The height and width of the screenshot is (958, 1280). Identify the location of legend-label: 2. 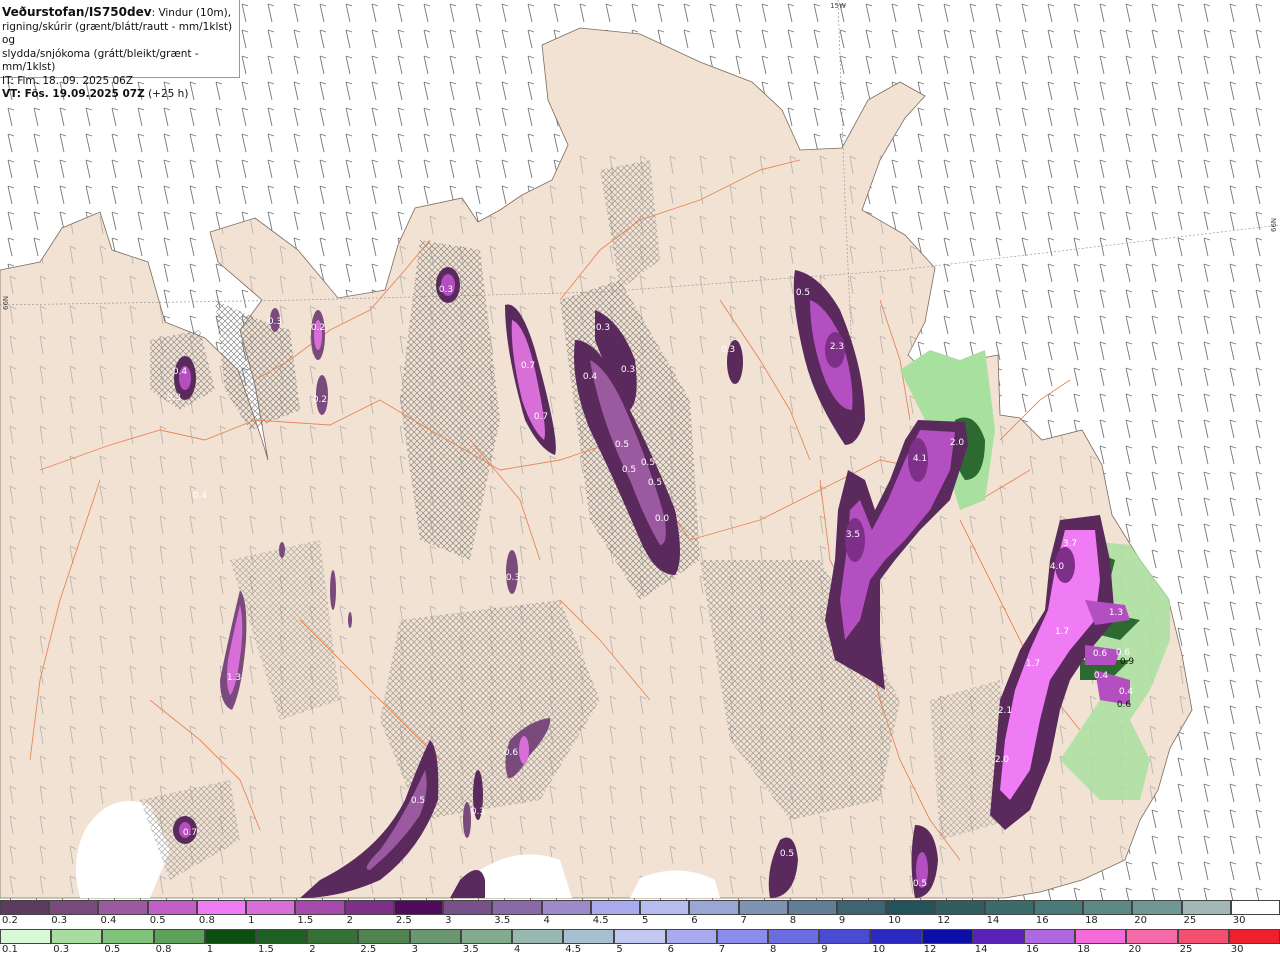
(312, 949).